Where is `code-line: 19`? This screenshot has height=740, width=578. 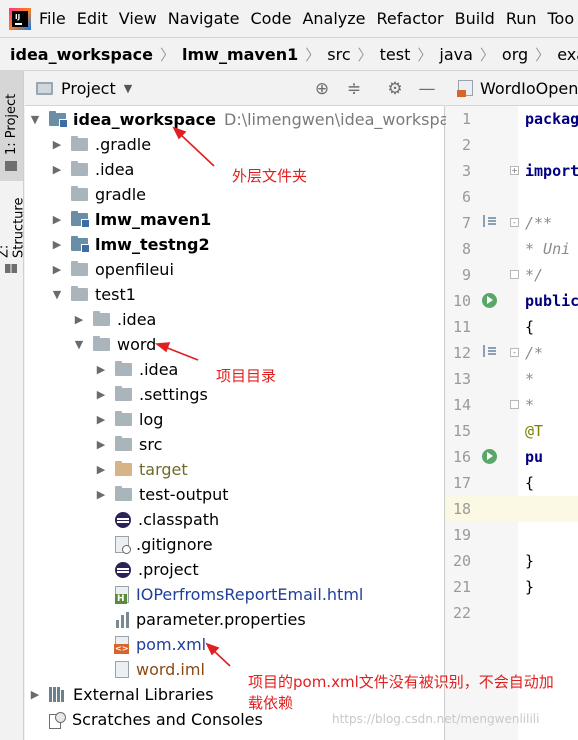 code-line: 19 is located at coordinates (512, 535).